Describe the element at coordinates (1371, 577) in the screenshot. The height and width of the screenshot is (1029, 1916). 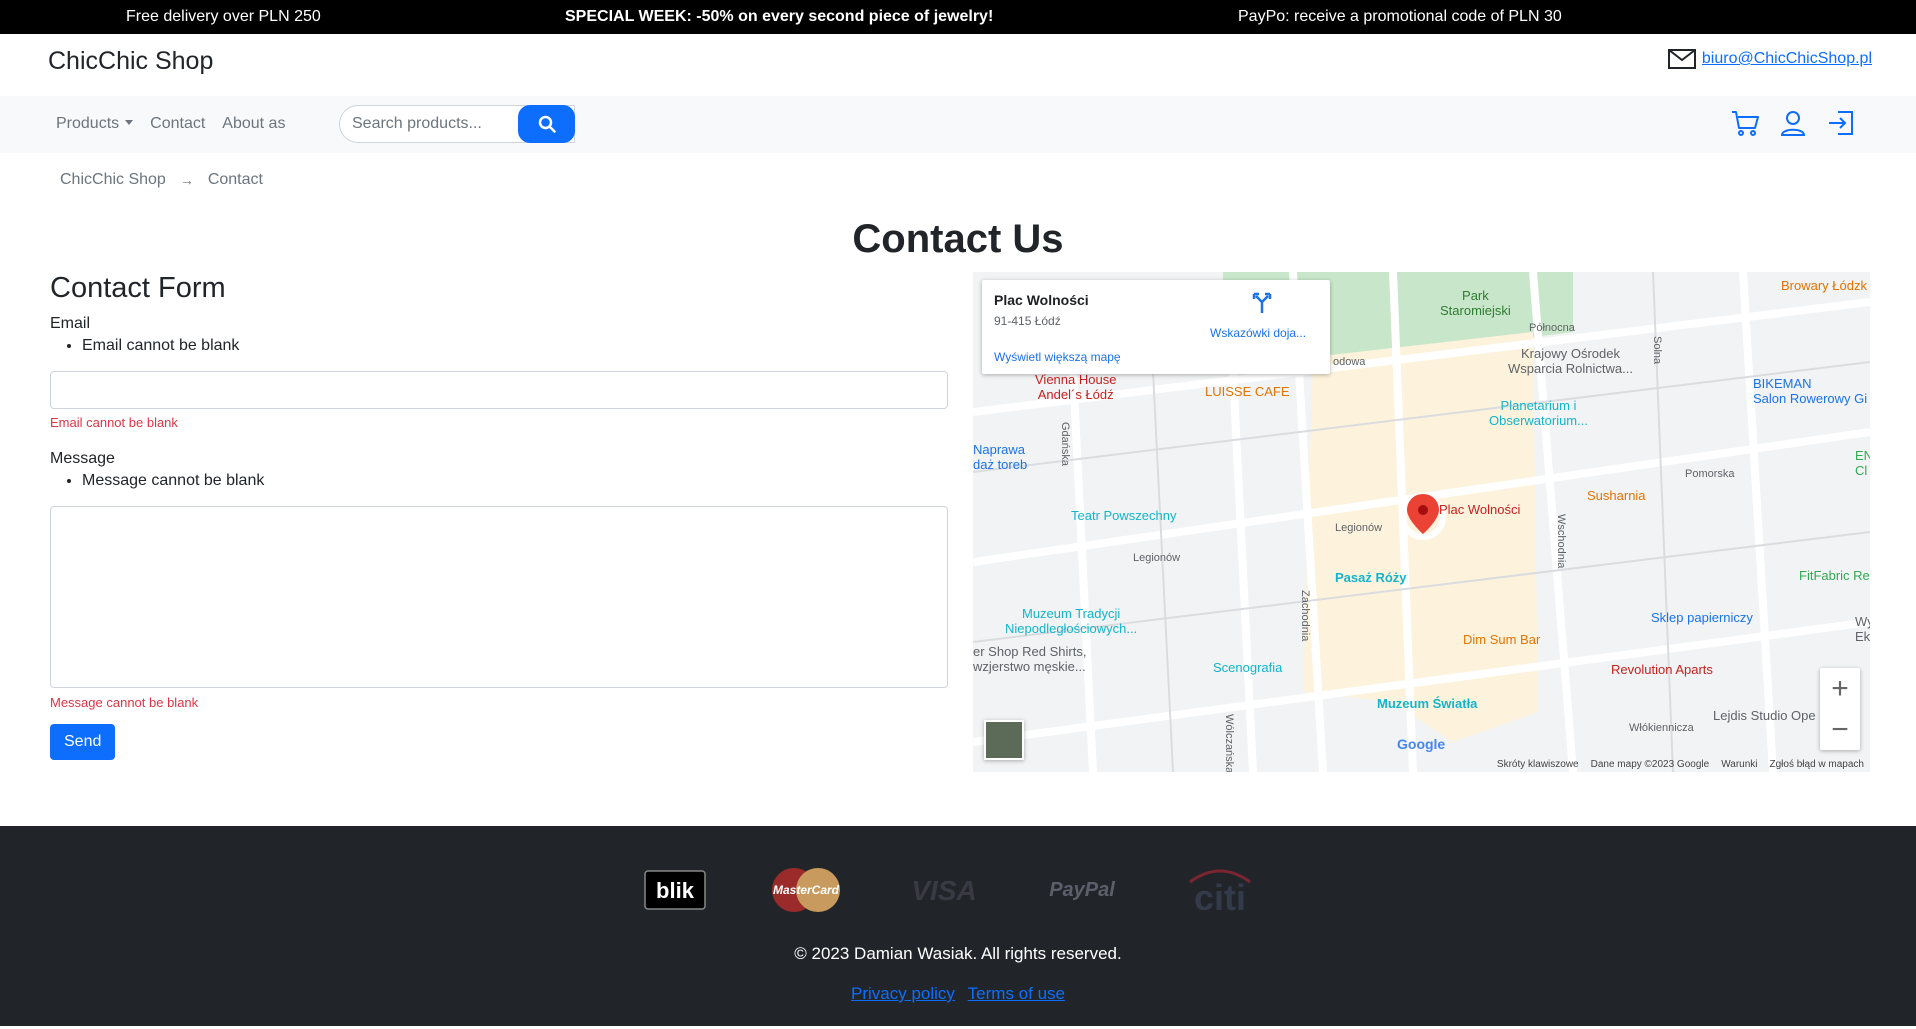
I see `map-label-pasaz: Pasaż Róży` at that location.